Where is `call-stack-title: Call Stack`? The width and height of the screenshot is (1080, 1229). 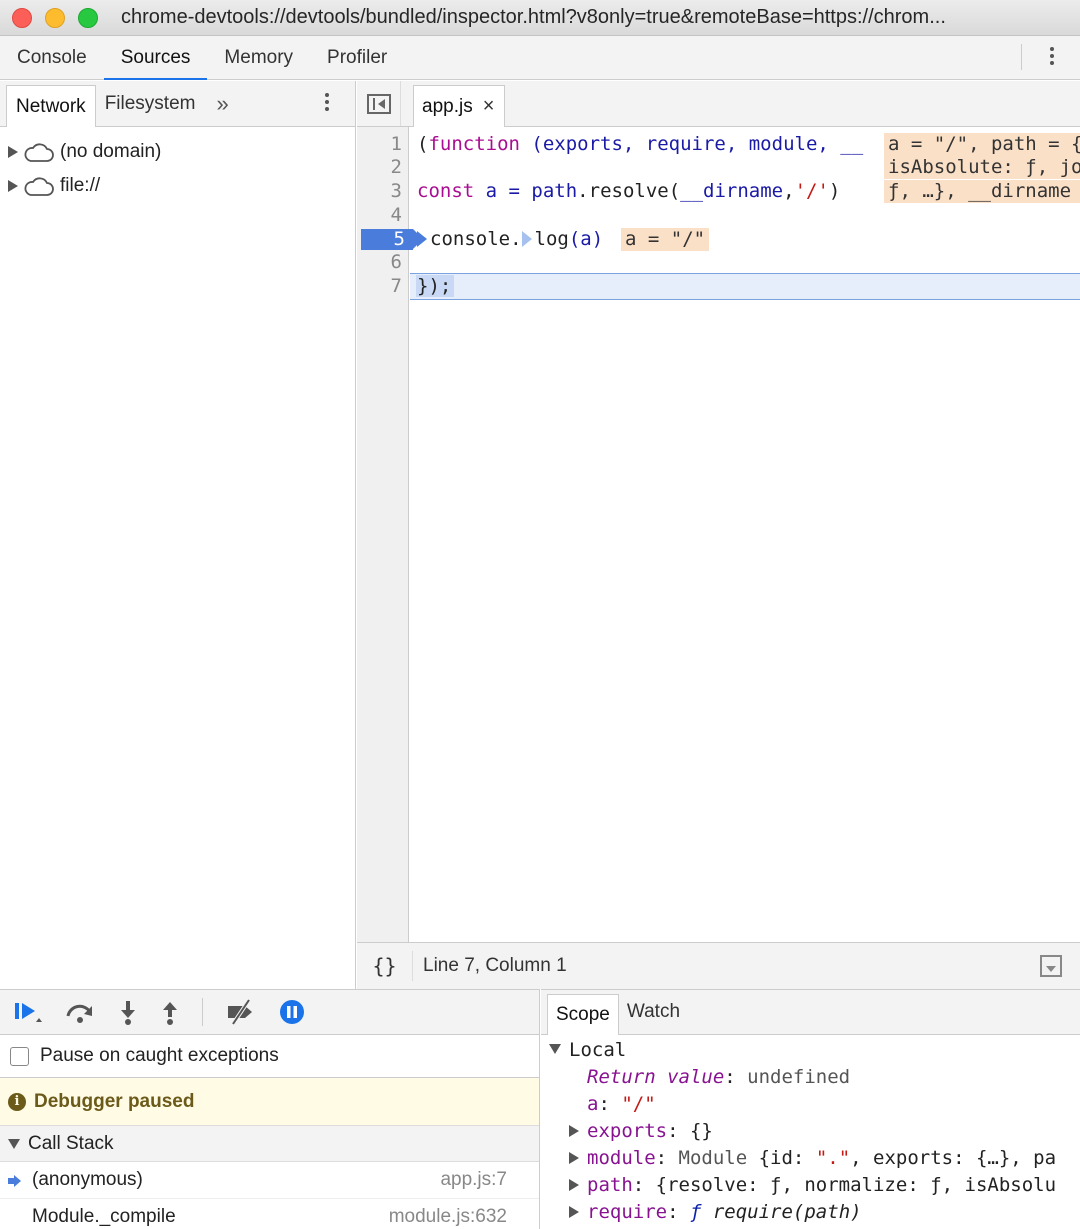
call-stack-title: Call Stack is located at coordinates (71, 1143).